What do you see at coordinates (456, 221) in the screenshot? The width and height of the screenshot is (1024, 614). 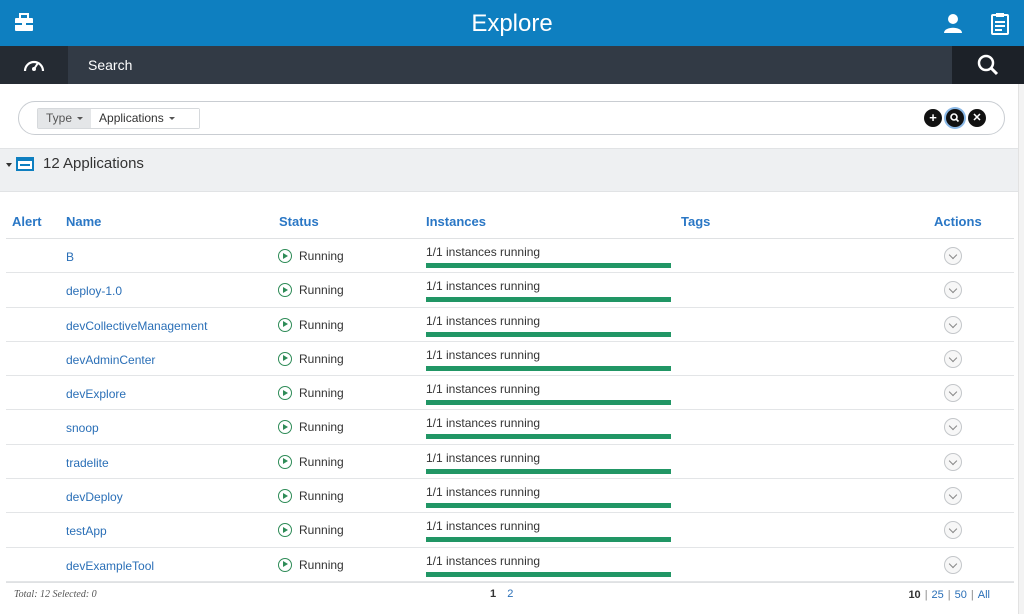 I see `column-header-instances: Instances` at bounding box center [456, 221].